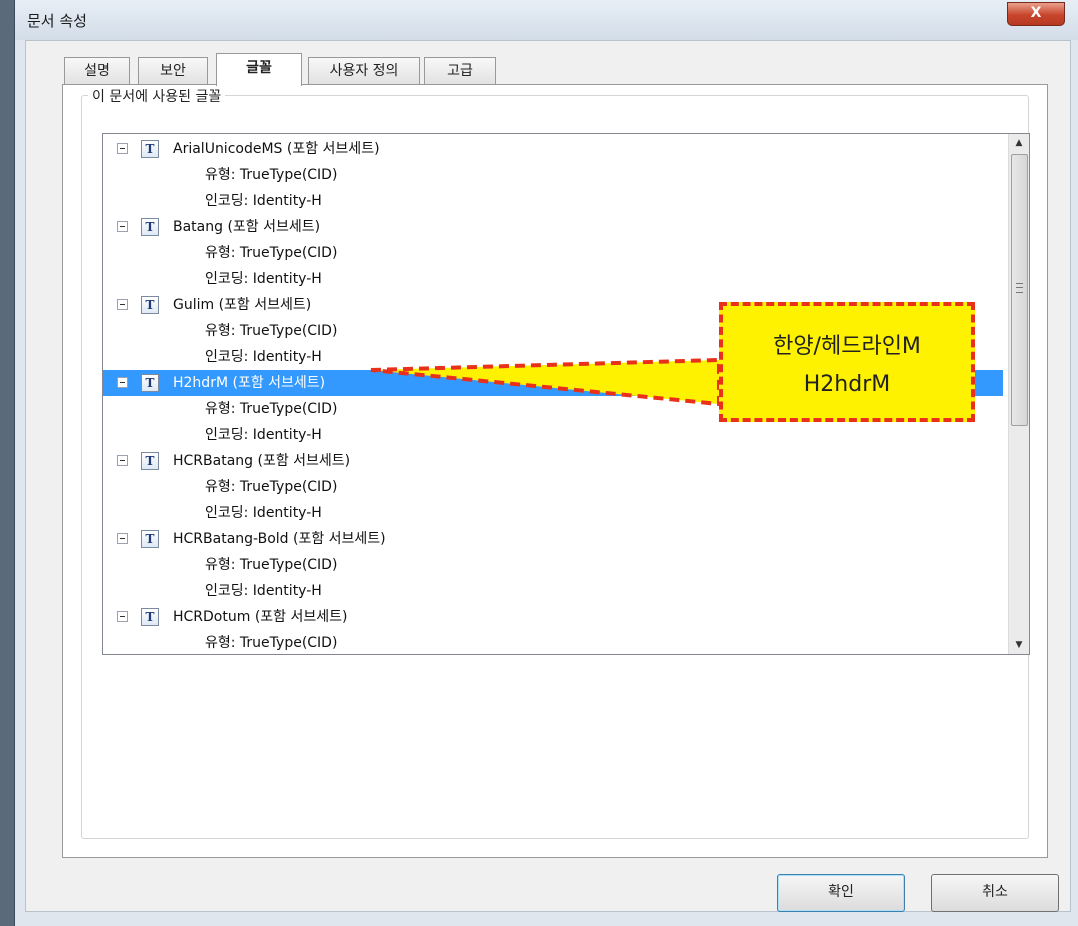 This screenshot has width=1078, height=926. What do you see at coordinates (847, 384) in the screenshot?
I see `callout-font-id: H2hdrM` at bounding box center [847, 384].